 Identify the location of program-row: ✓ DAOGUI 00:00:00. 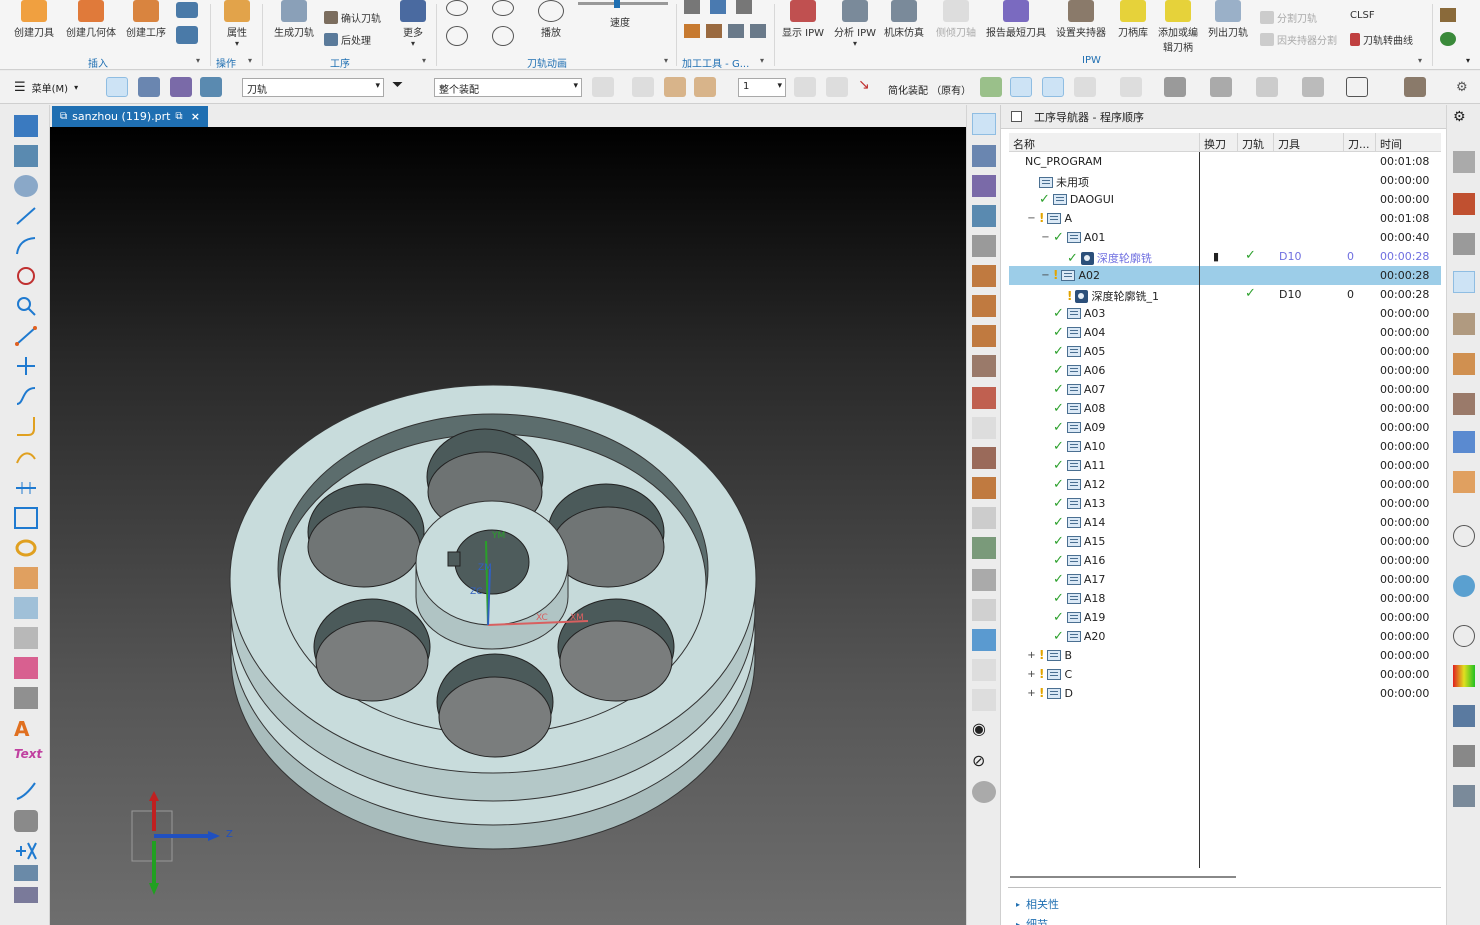
(1225, 199).